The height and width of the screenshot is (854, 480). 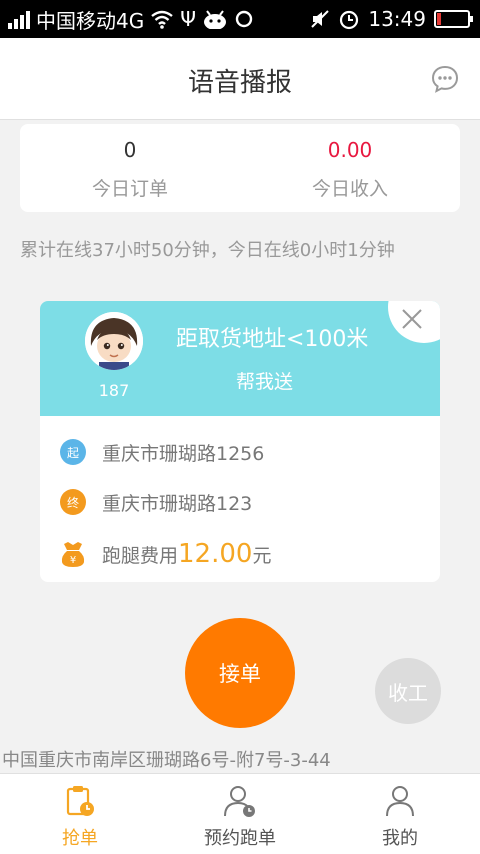 I want to click on tab-mine: 我的, so click(x=400, y=814).